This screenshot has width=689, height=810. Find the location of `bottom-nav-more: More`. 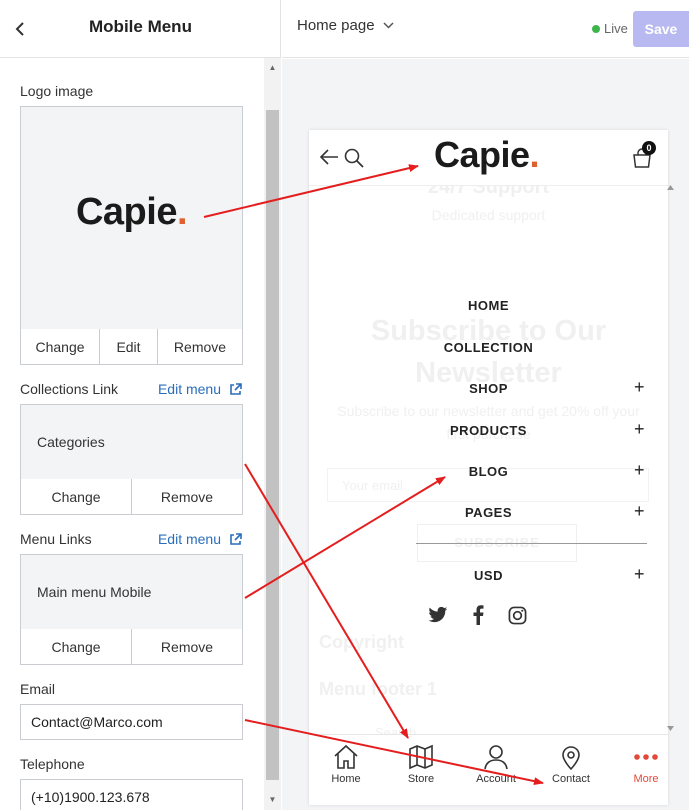

bottom-nav-more: More is located at coordinates (639, 764).